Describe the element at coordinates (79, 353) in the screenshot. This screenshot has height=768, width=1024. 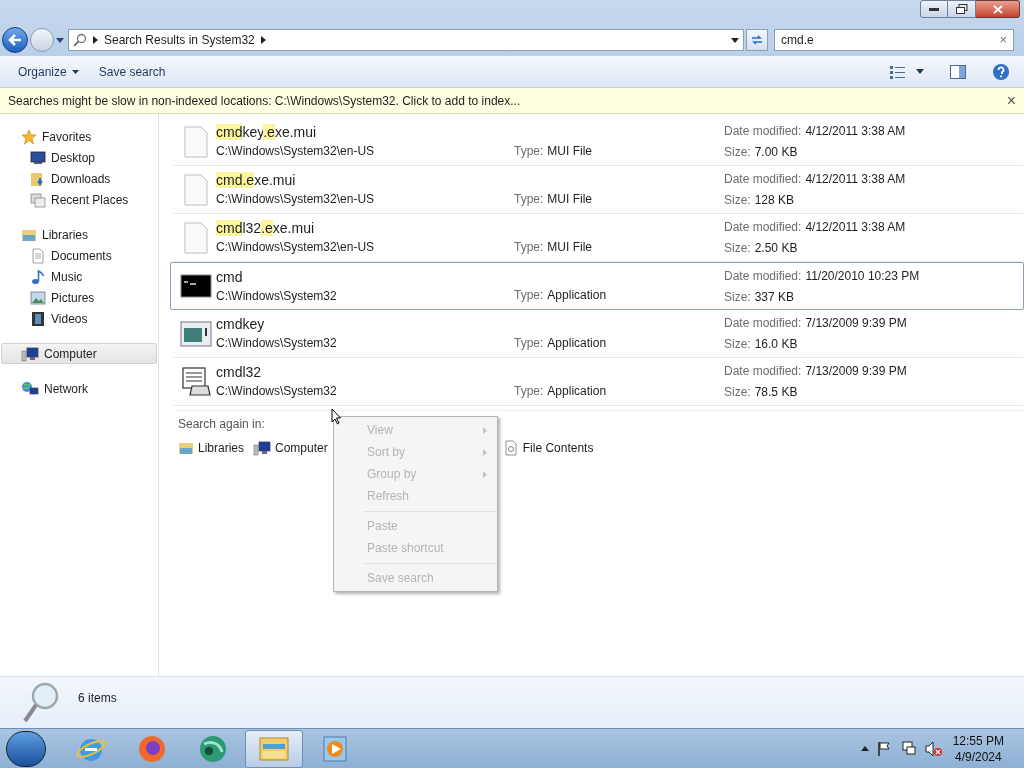
I see `sidebar-item: Computer` at that location.